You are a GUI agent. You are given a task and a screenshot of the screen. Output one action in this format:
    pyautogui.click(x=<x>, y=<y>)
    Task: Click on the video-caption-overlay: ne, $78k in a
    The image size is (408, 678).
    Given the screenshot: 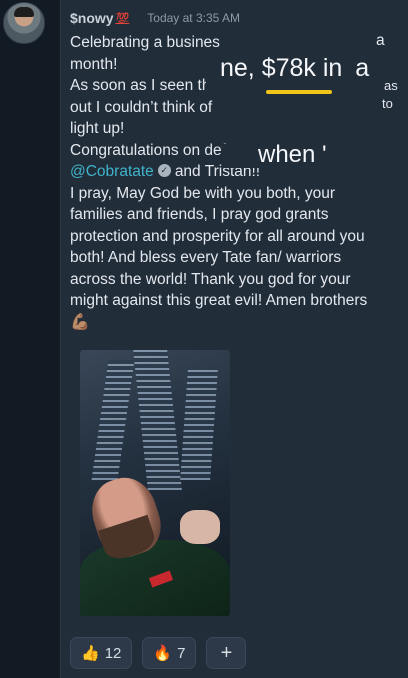 What is the action you would take?
    pyautogui.click(x=294, y=68)
    